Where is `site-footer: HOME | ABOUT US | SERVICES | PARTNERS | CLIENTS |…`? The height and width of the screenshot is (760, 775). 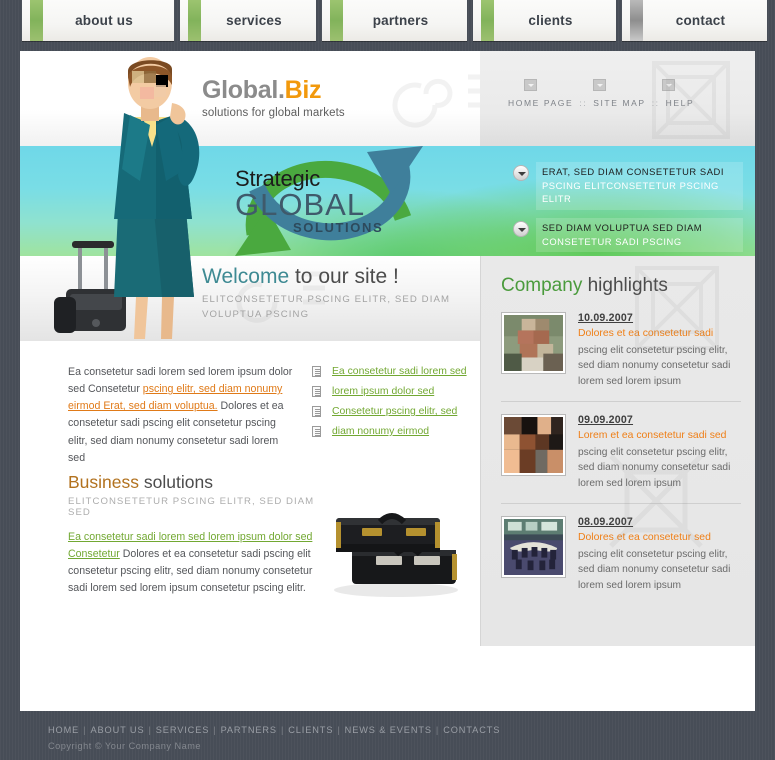
site-footer: HOME | ABOUT US | SERVICES | PARTNERS | CLIENTS |… is located at coordinates (387, 735).